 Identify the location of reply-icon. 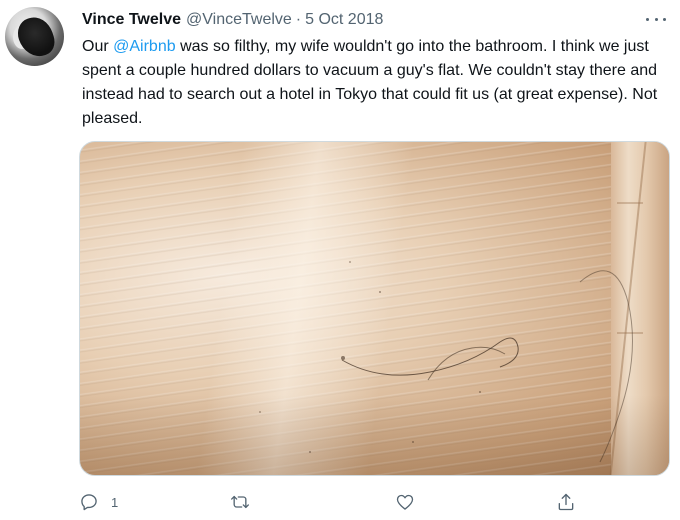
(89, 502).